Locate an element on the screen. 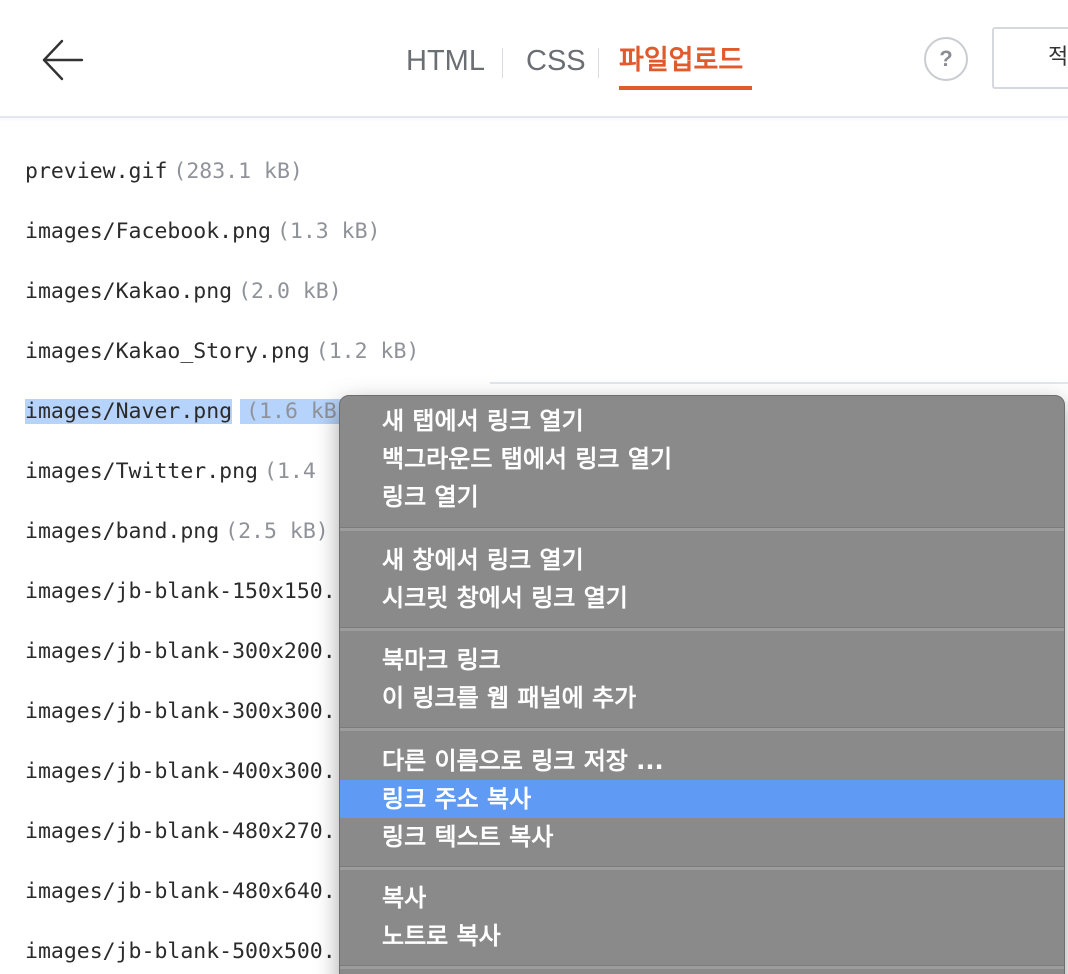 This screenshot has height=974, width=1068. file-link: preview.gif is located at coordinates (96, 171).